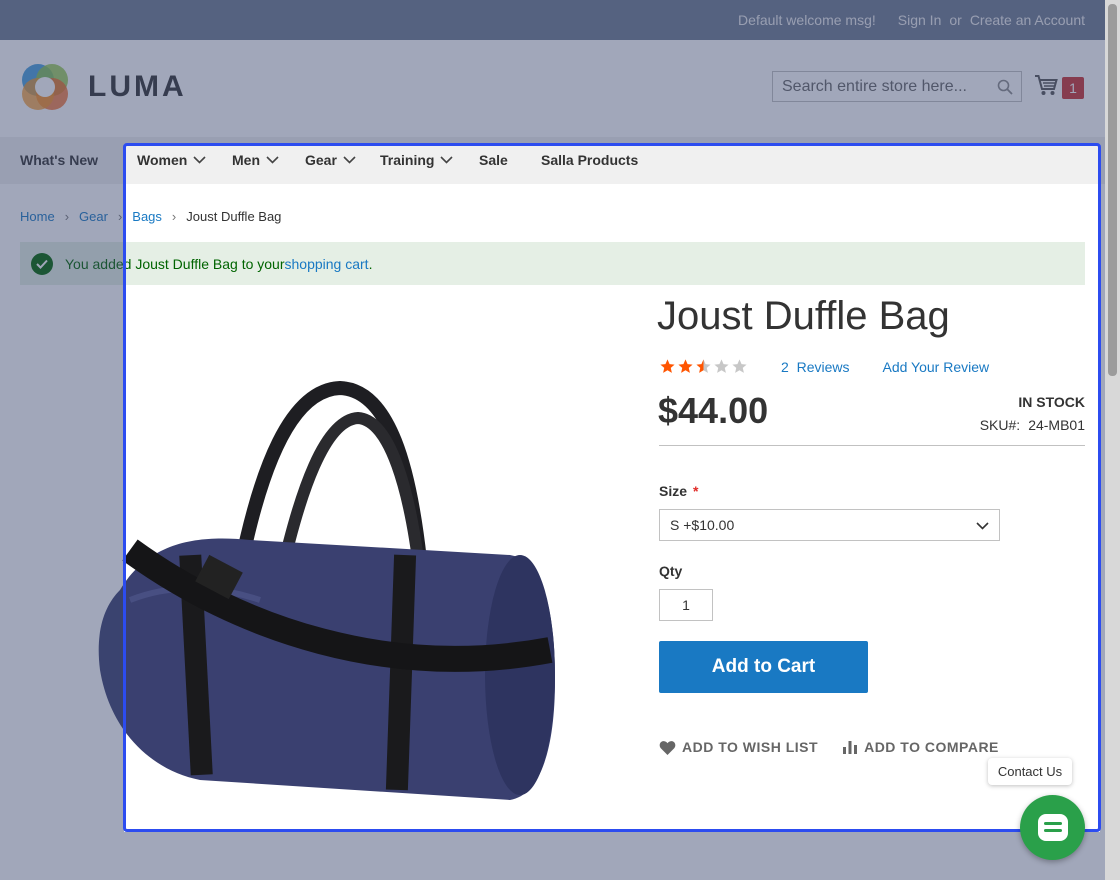 The height and width of the screenshot is (880, 1120). I want to click on scrollbar-thumb, so click(1112, 190).